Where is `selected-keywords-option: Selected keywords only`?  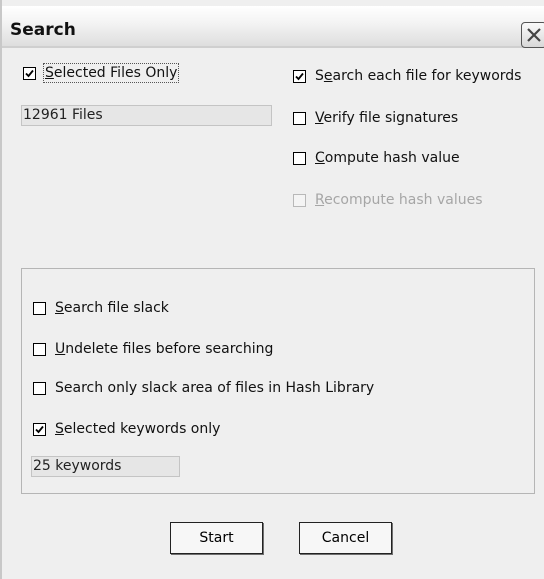
selected-keywords-option: Selected keywords only is located at coordinates (126, 429).